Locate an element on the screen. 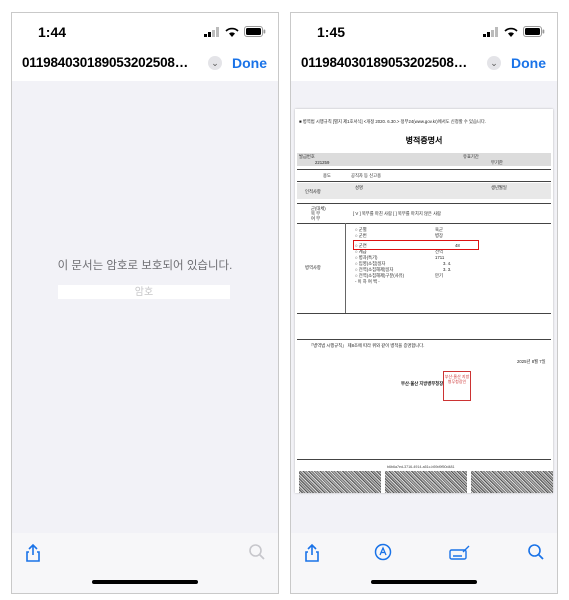  service-item-value: 3. 4. is located at coordinates (447, 263).